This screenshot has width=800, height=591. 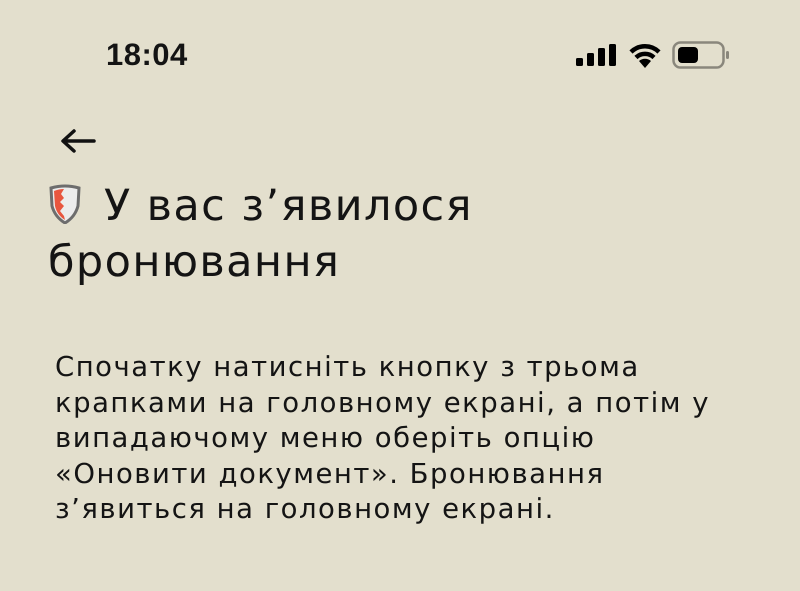 I want to click on page-title: бронювання, so click(x=194, y=262).